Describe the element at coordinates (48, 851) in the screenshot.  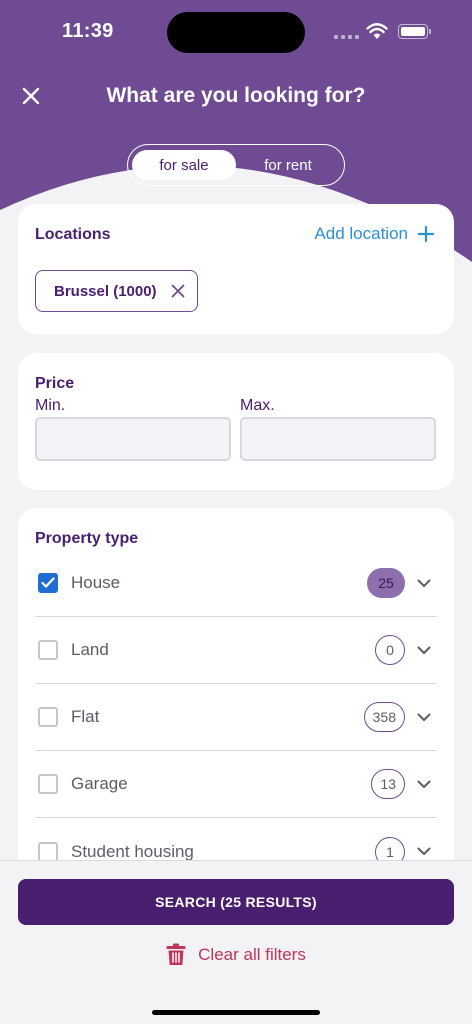
I see `student-housing-checkbox` at that location.